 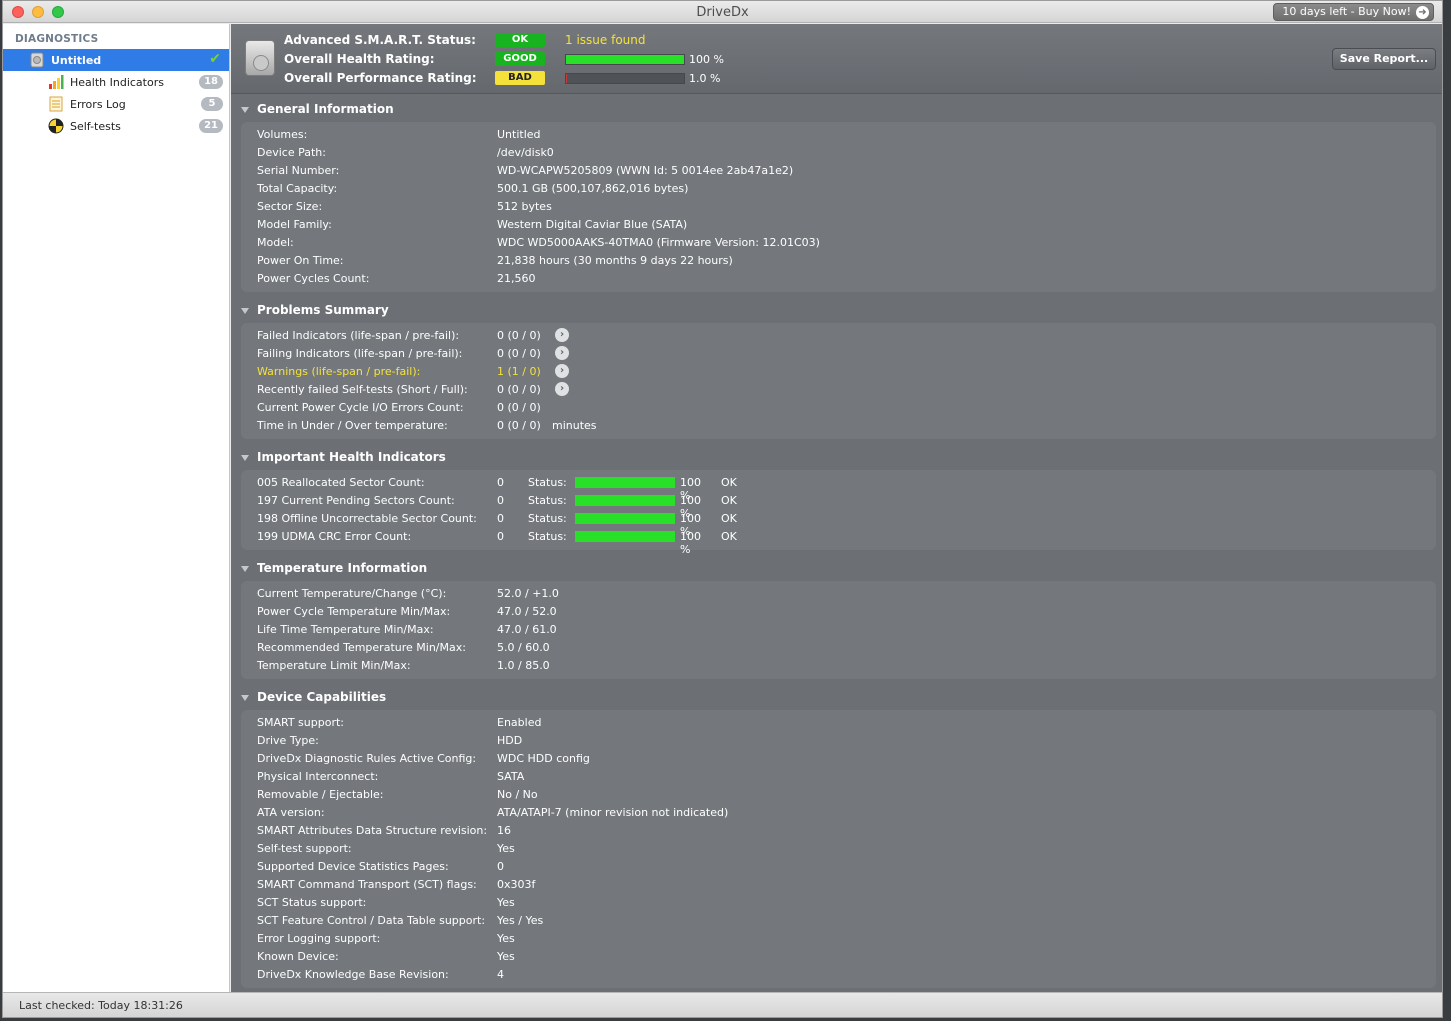 I want to click on row-key: 198 Offline Uncorrectable Sector Count:, so click(x=367, y=518).